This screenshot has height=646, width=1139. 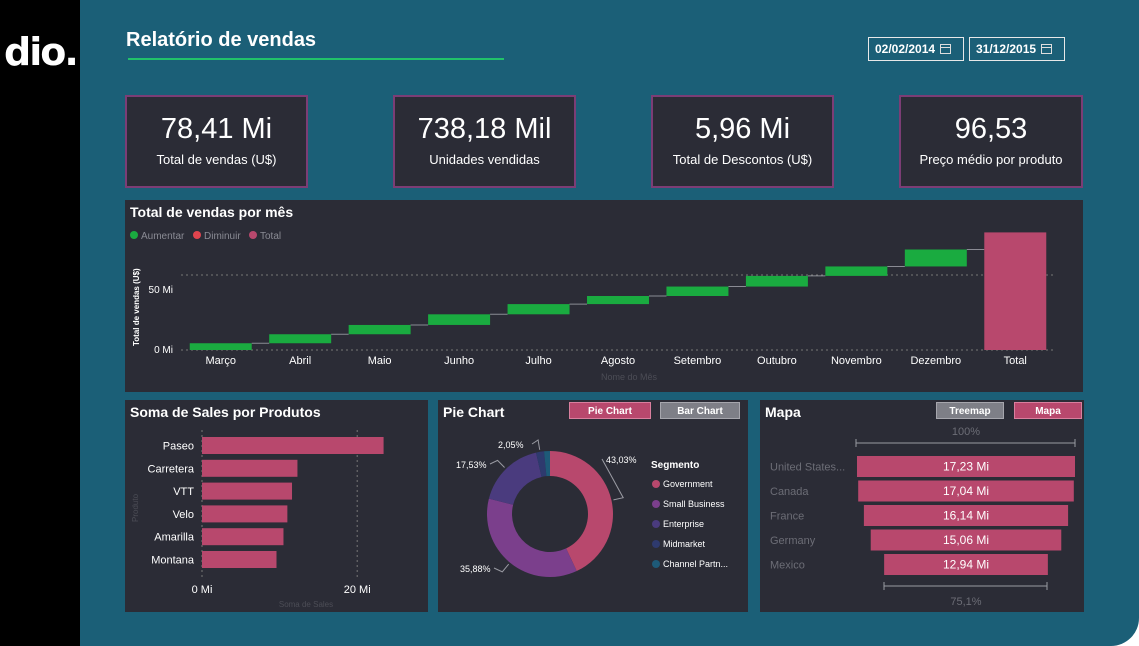 What do you see at coordinates (966, 540) in the screenshot?
I see `funnel-value-label: 15,06 Mi` at bounding box center [966, 540].